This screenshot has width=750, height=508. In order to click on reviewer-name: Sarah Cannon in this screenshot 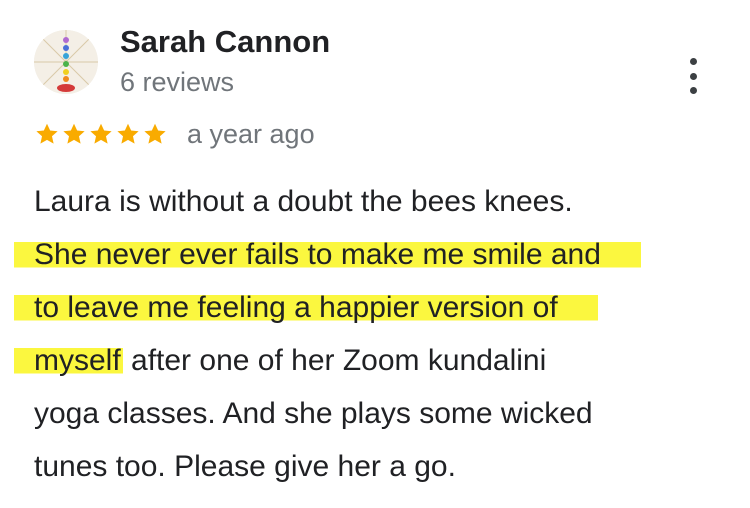, I will do `click(225, 42)`.